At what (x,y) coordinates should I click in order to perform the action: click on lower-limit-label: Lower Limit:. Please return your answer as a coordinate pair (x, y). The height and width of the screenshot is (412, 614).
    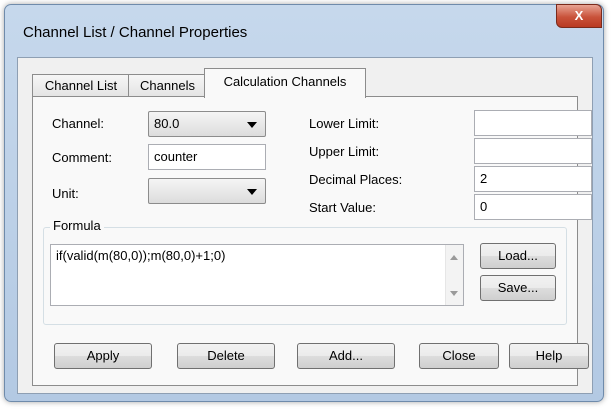
    Looking at the image, I should click on (344, 123).